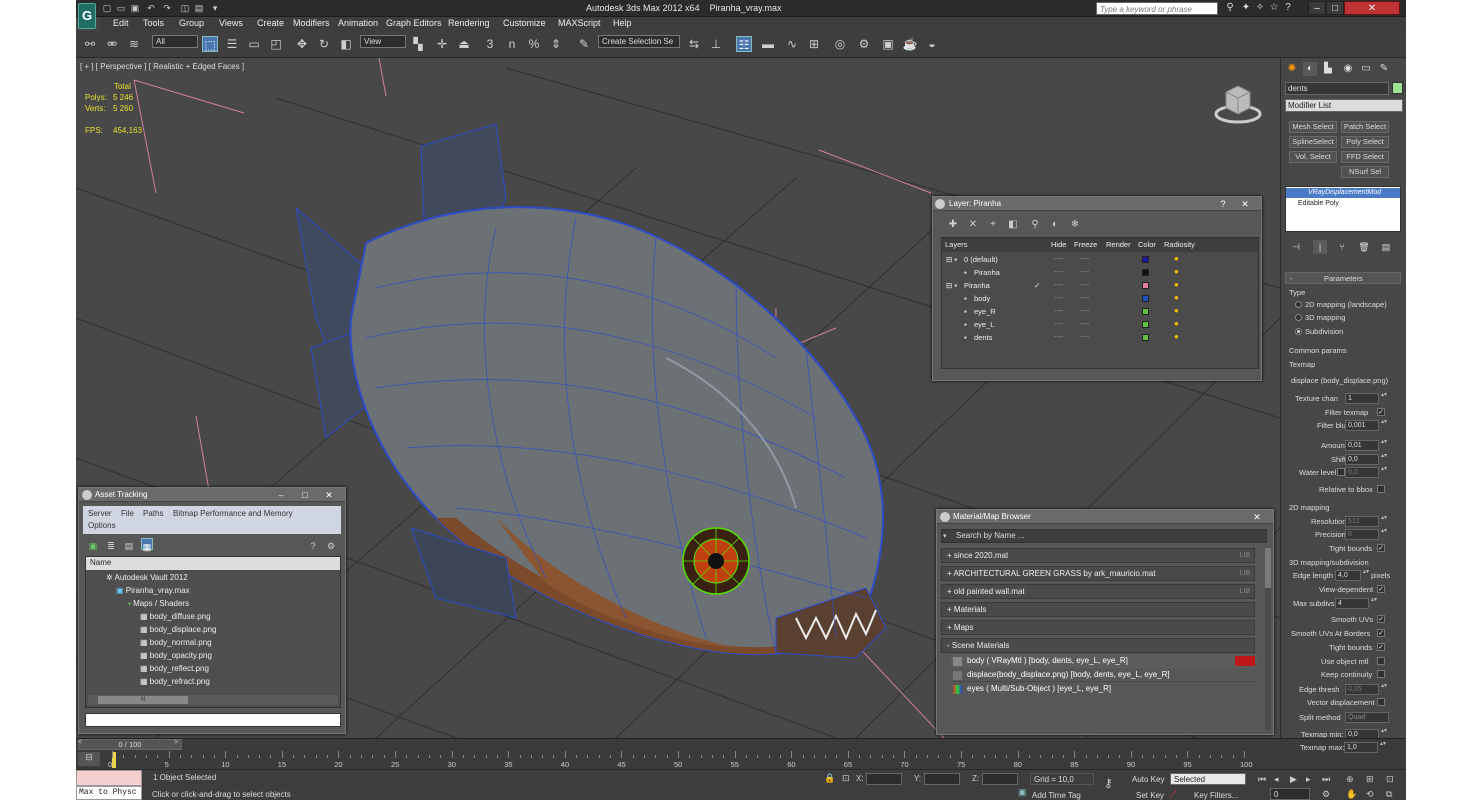 Image resolution: width=1480 pixels, height=800 pixels. Describe the element at coordinates (185, 8) in the screenshot. I see `hold-icon: ◫` at that location.